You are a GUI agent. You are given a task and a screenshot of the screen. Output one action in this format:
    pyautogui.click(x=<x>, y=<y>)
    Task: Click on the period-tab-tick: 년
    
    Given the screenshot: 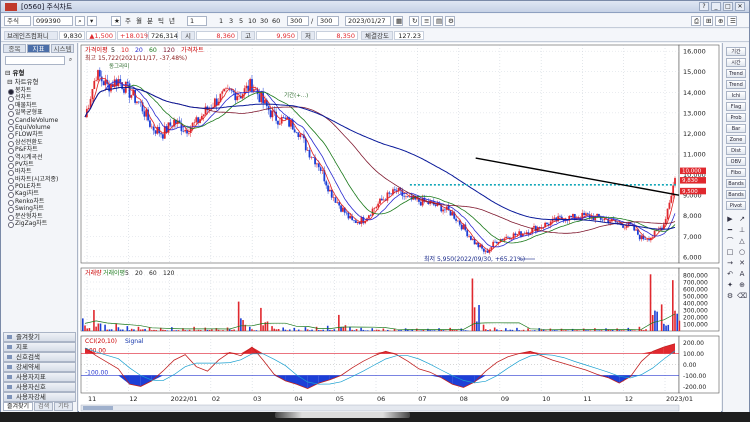 What is the action you would take?
    pyautogui.click(x=172, y=21)
    